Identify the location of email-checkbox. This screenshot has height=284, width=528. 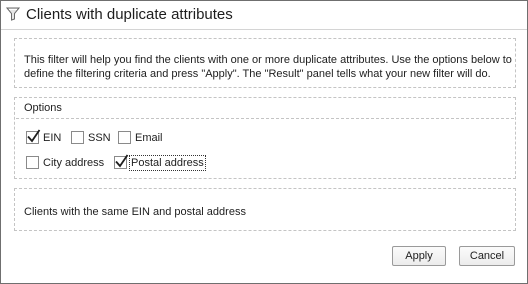
(124, 137).